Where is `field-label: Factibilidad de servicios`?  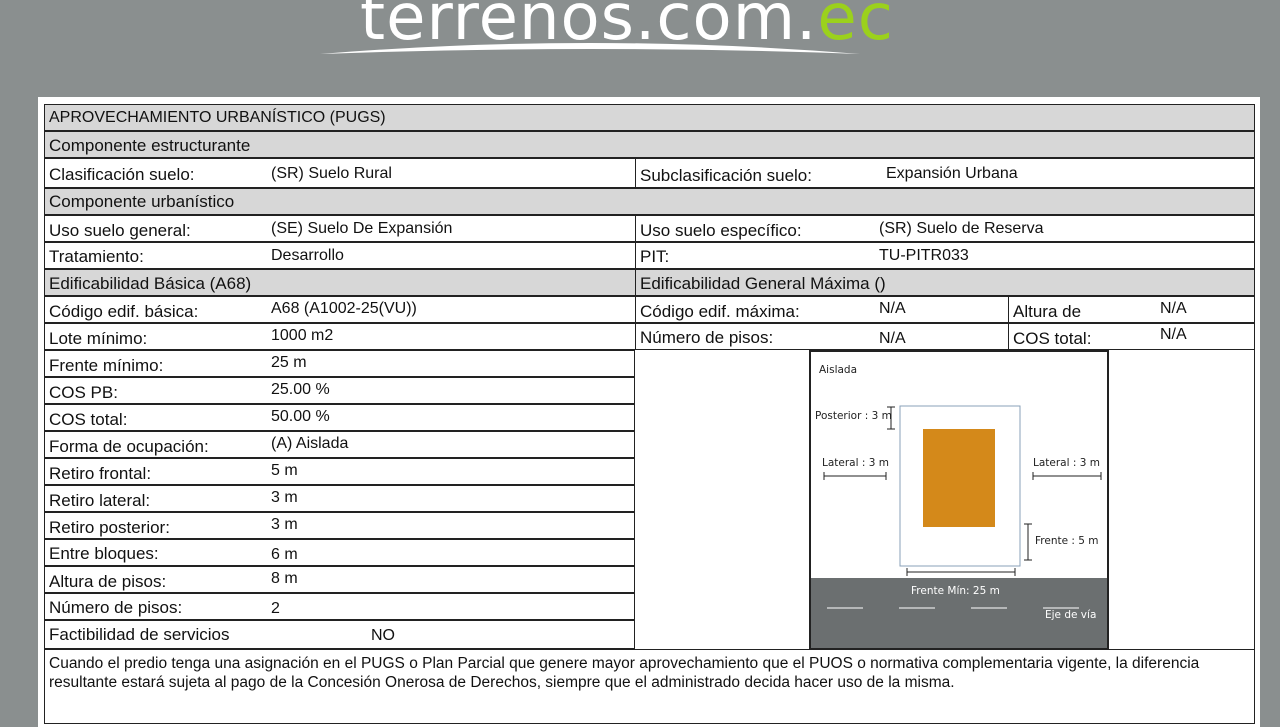
field-label: Factibilidad de servicios is located at coordinates (139, 634).